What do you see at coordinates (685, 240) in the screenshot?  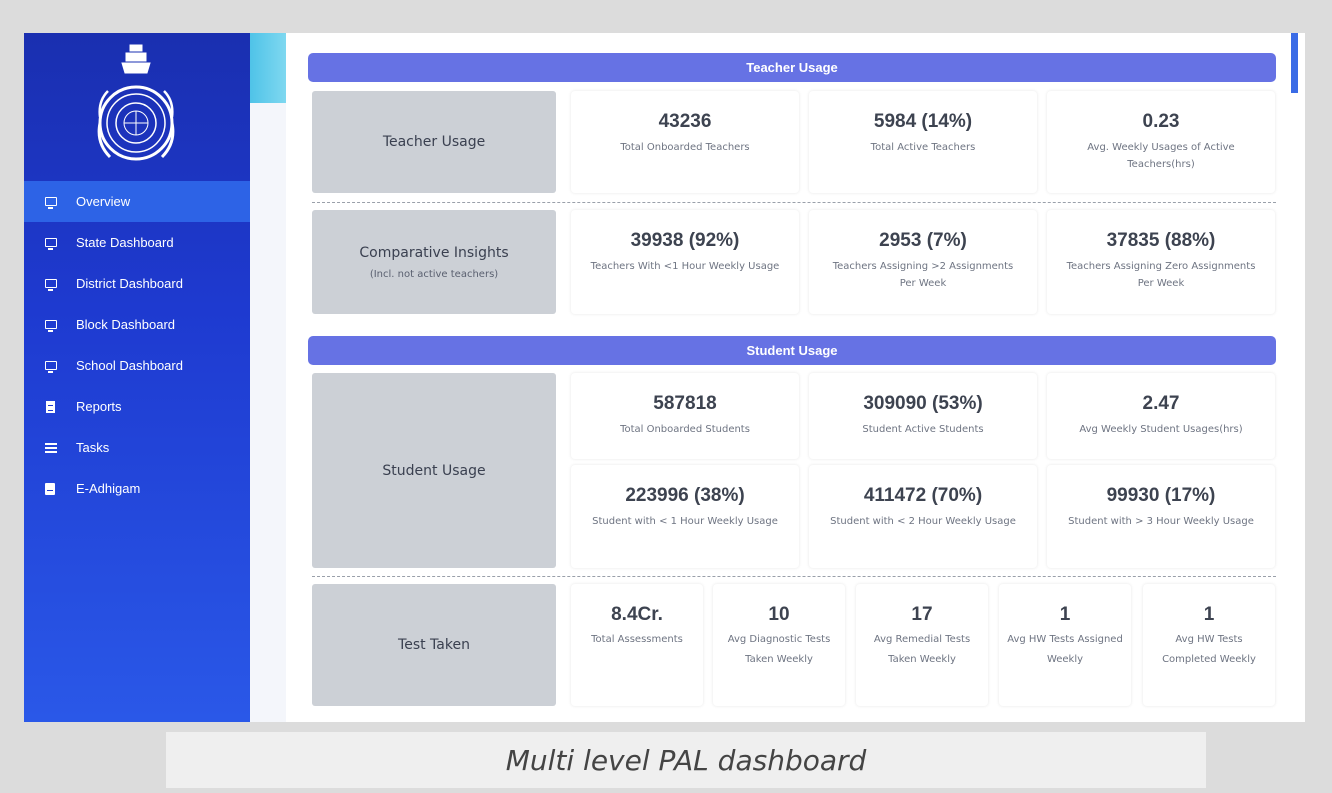 I see `stat-value: 39938 (92%)` at bounding box center [685, 240].